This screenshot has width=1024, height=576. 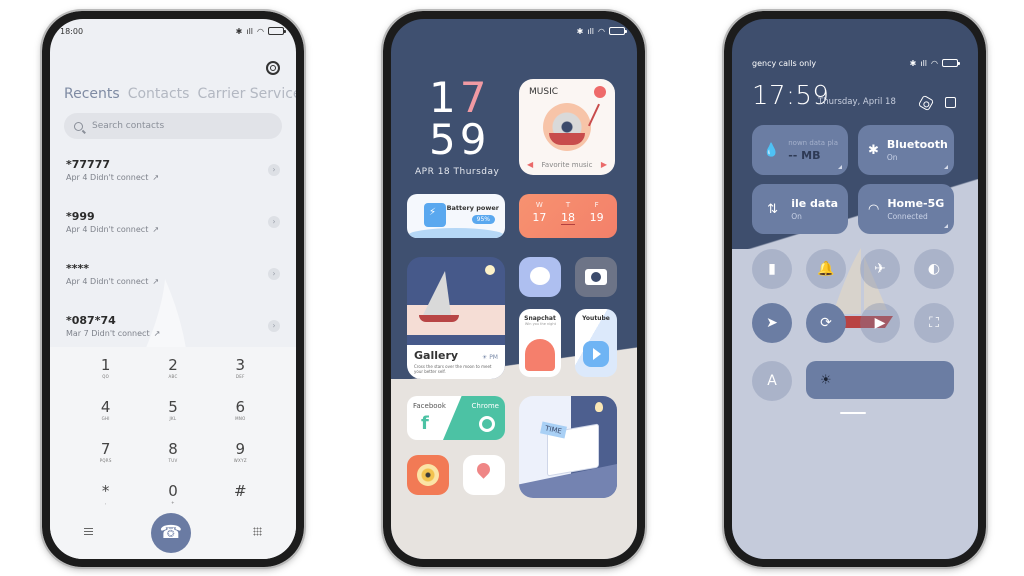 What do you see at coordinates (772, 323) in the screenshot?
I see `location-toggle: ➤` at bounding box center [772, 323].